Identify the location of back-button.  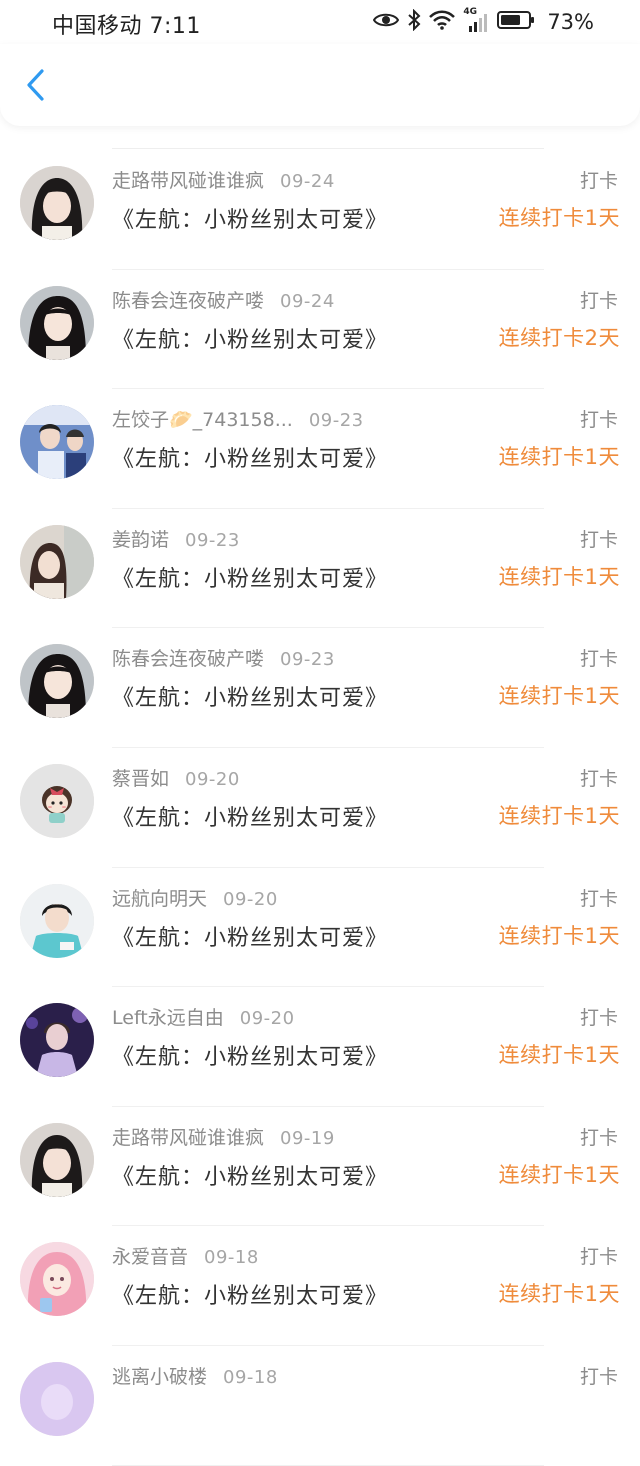
(35, 85).